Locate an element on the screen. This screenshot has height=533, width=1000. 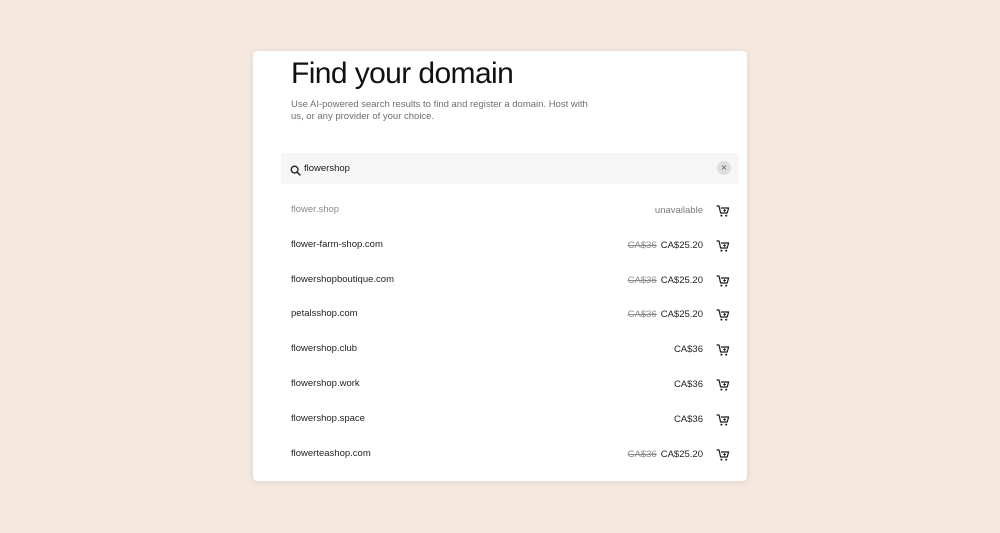
domain-name: flowershop.space is located at coordinates (328, 418).